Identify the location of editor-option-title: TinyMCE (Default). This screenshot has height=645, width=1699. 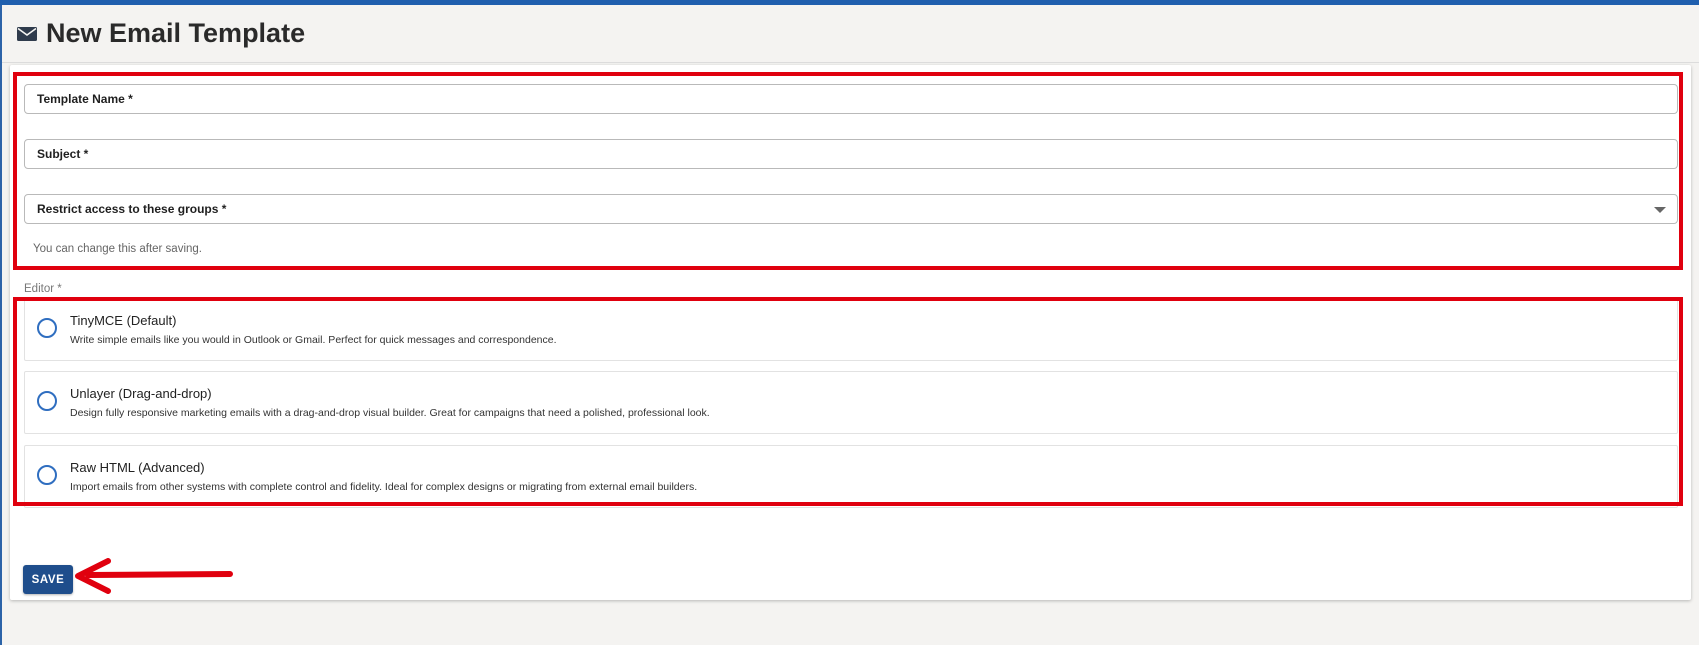
(123, 320).